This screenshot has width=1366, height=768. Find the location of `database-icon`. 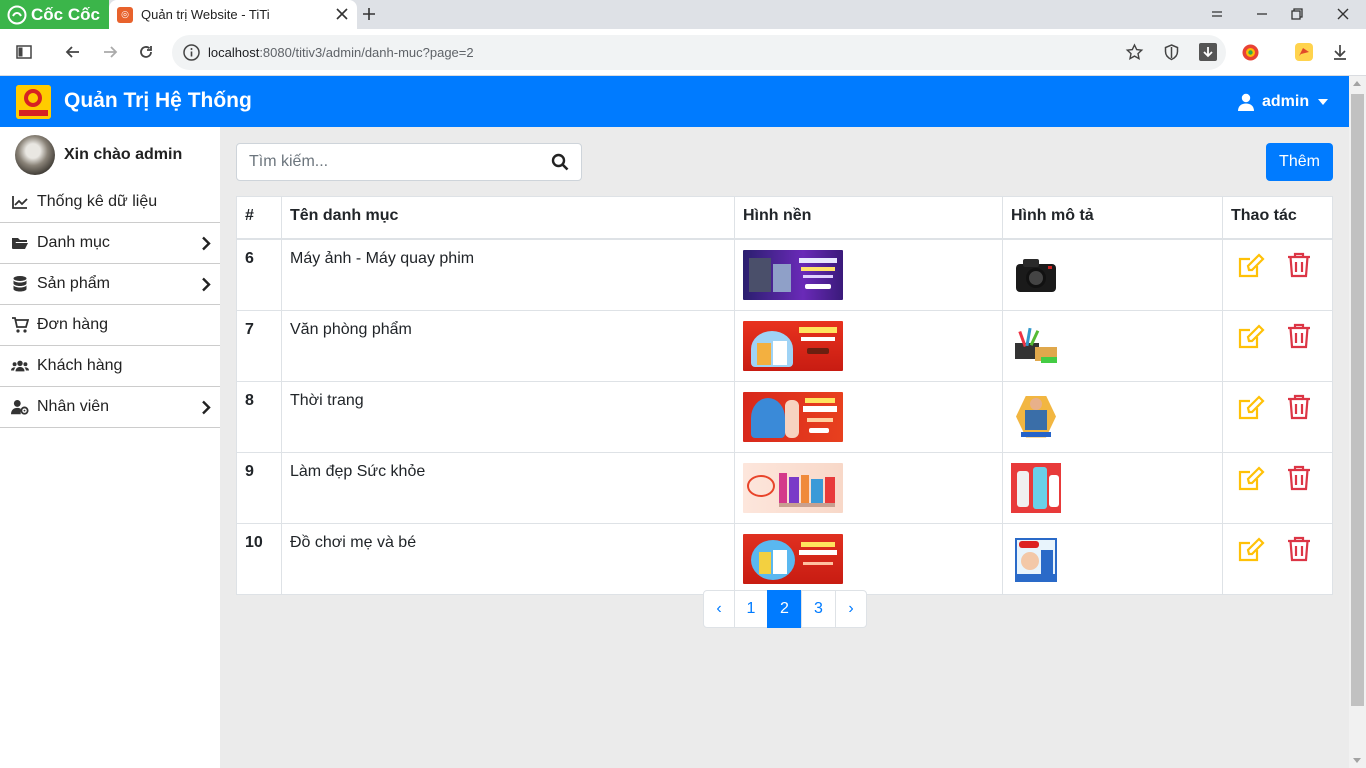

database-icon is located at coordinates (20, 284).